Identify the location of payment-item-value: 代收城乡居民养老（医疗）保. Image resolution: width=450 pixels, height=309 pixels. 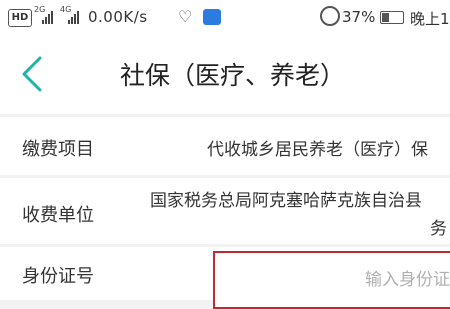
(317, 150).